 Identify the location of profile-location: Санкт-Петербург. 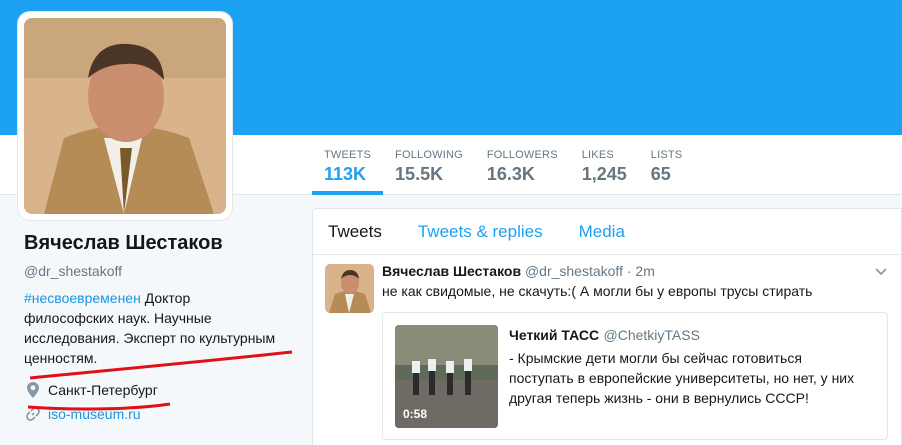
(103, 390).